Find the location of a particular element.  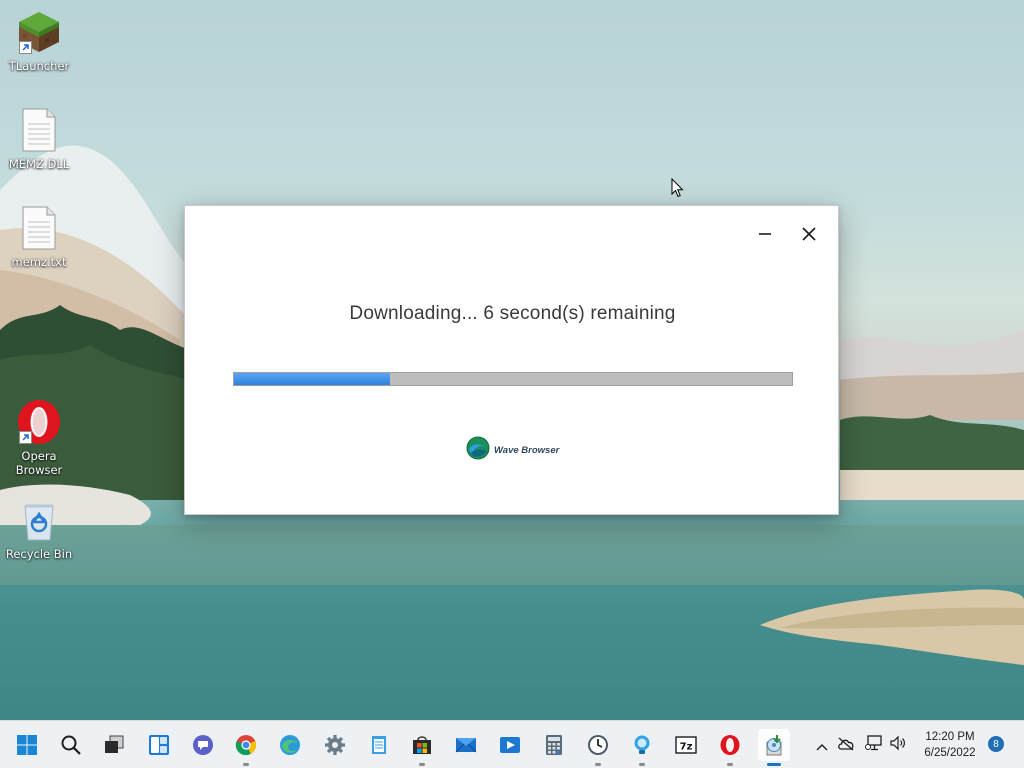

taskbar-search-button is located at coordinates (71, 745).